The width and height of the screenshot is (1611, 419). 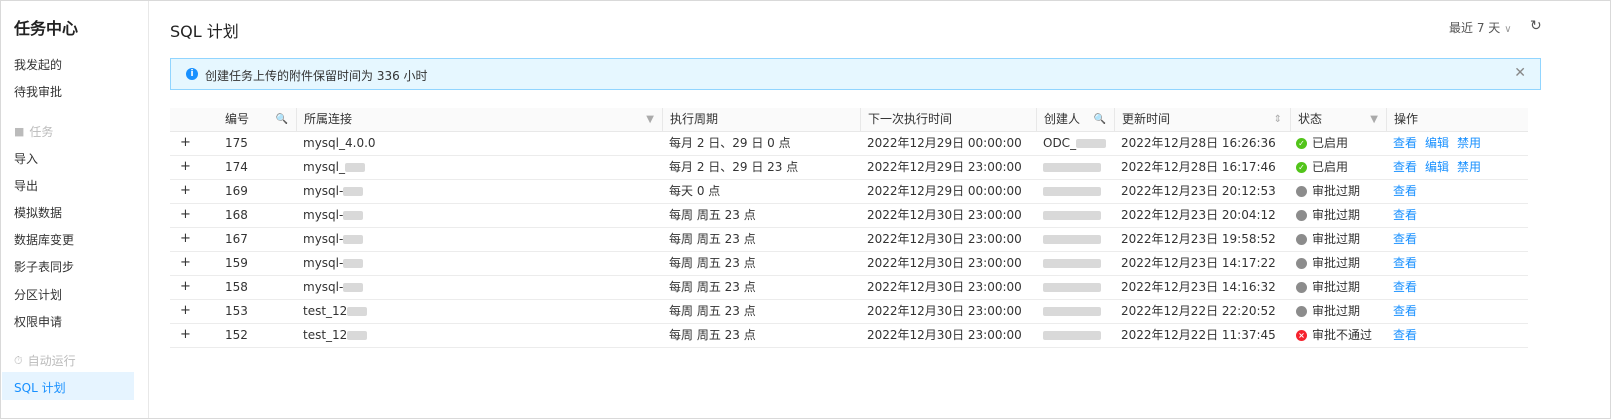 What do you see at coordinates (1198, 263) in the screenshot?
I see `cell-updated: 2022年12月23日 14:17:22` at bounding box center [1198, 263].